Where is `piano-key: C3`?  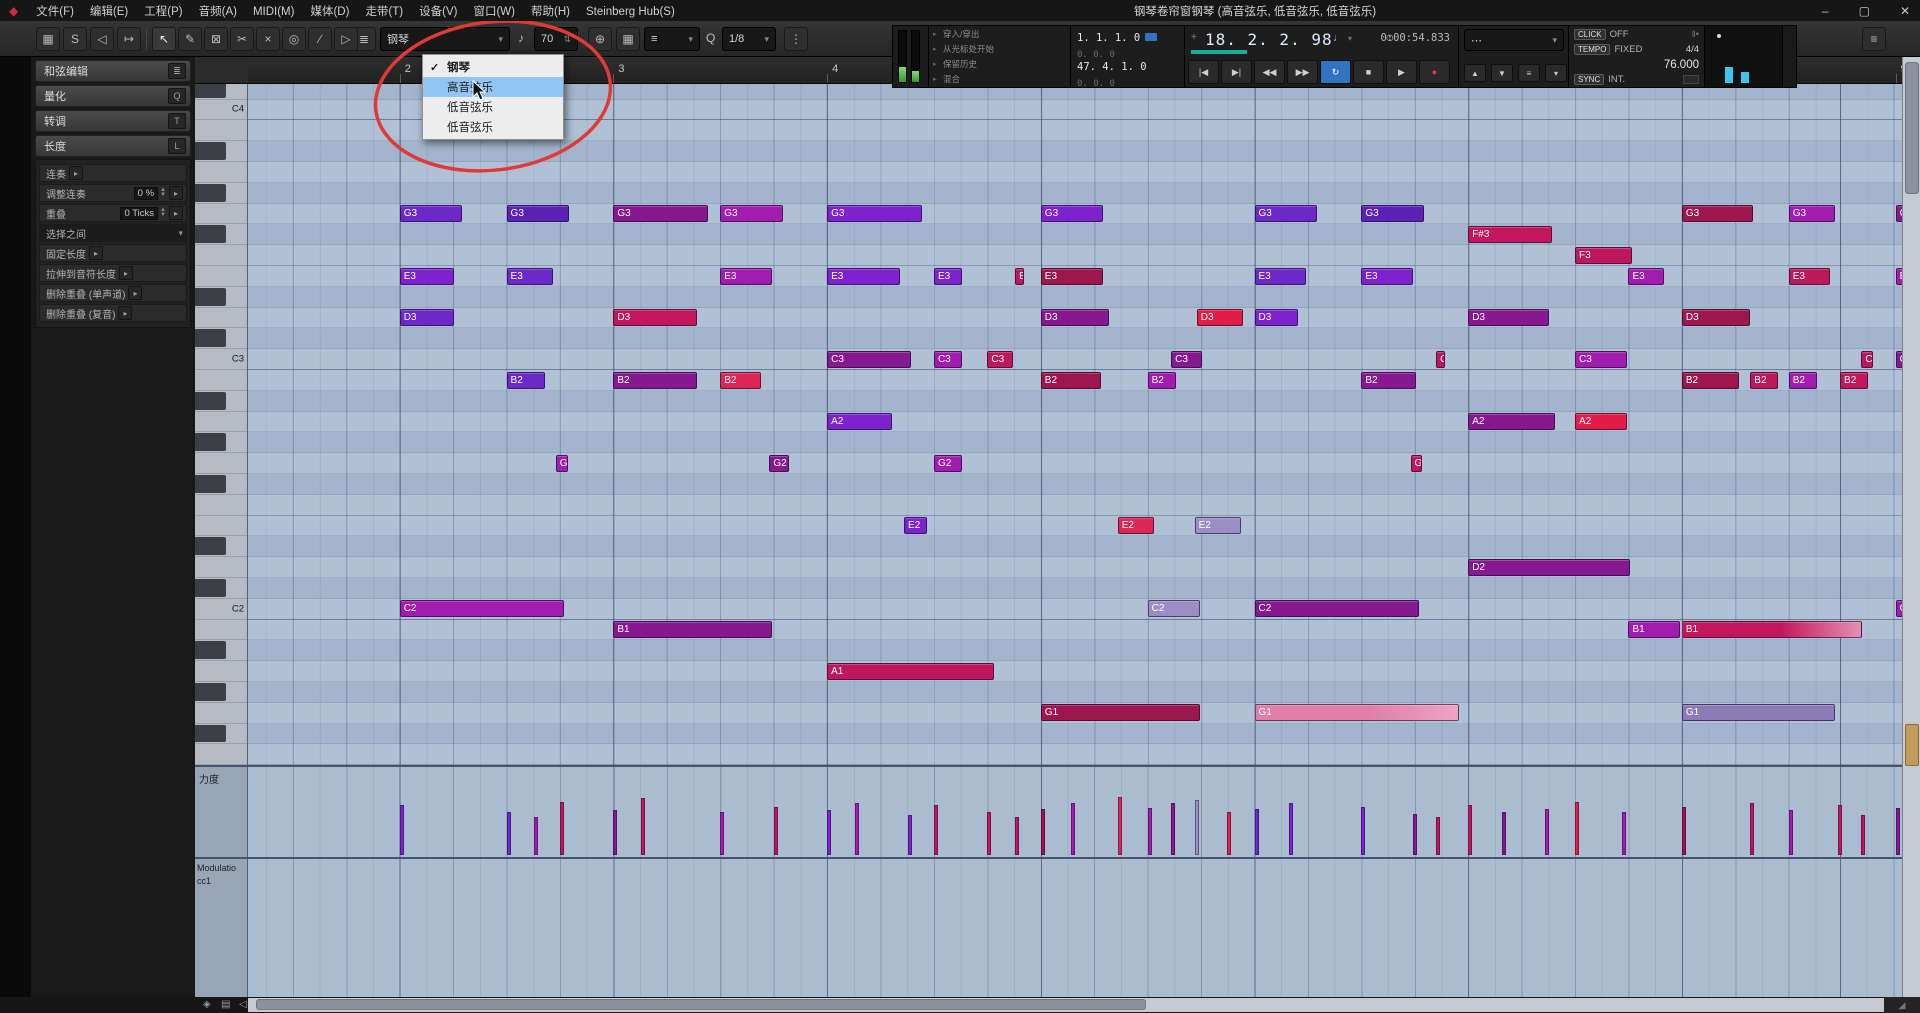
piano-key: C3 is located at coordinates (221, 359).